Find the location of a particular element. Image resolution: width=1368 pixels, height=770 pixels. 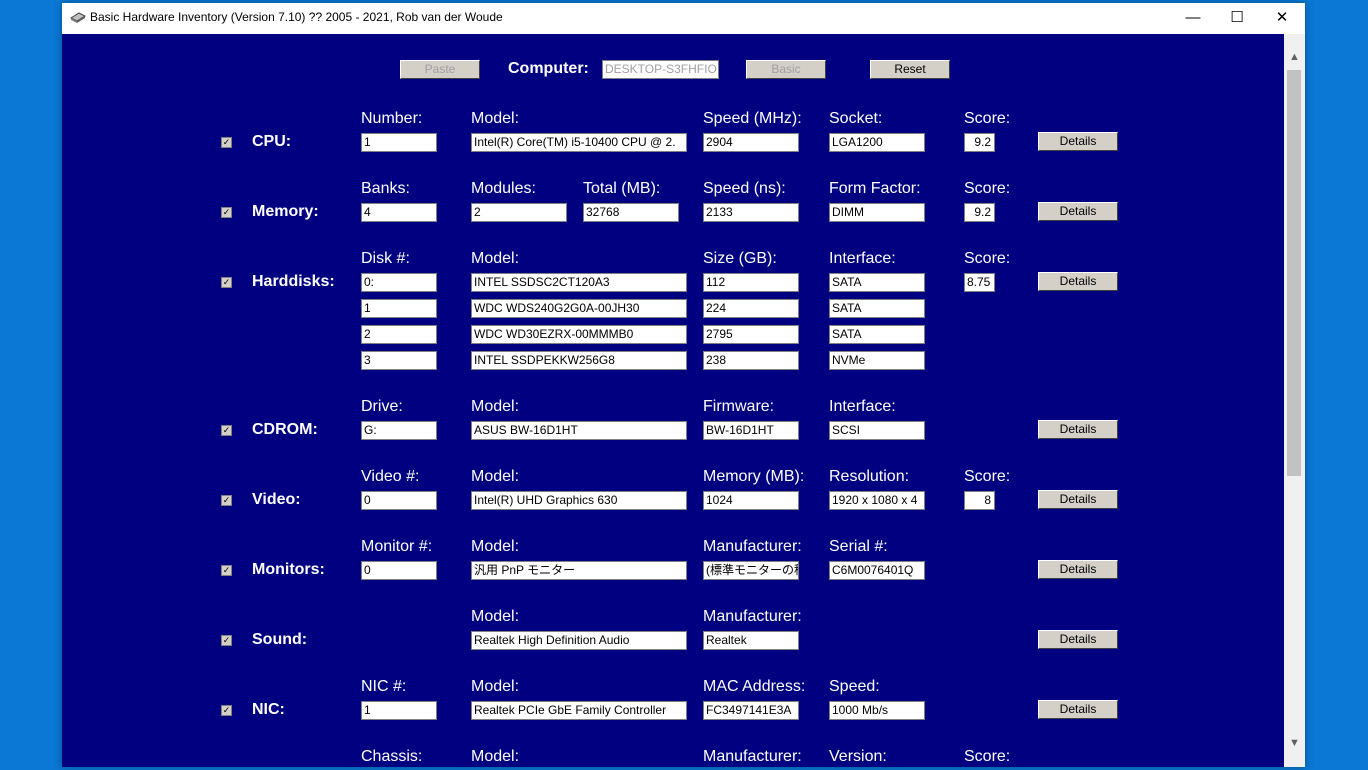

cpu-socket-header: Socket: is located at coordinates (856, 118).